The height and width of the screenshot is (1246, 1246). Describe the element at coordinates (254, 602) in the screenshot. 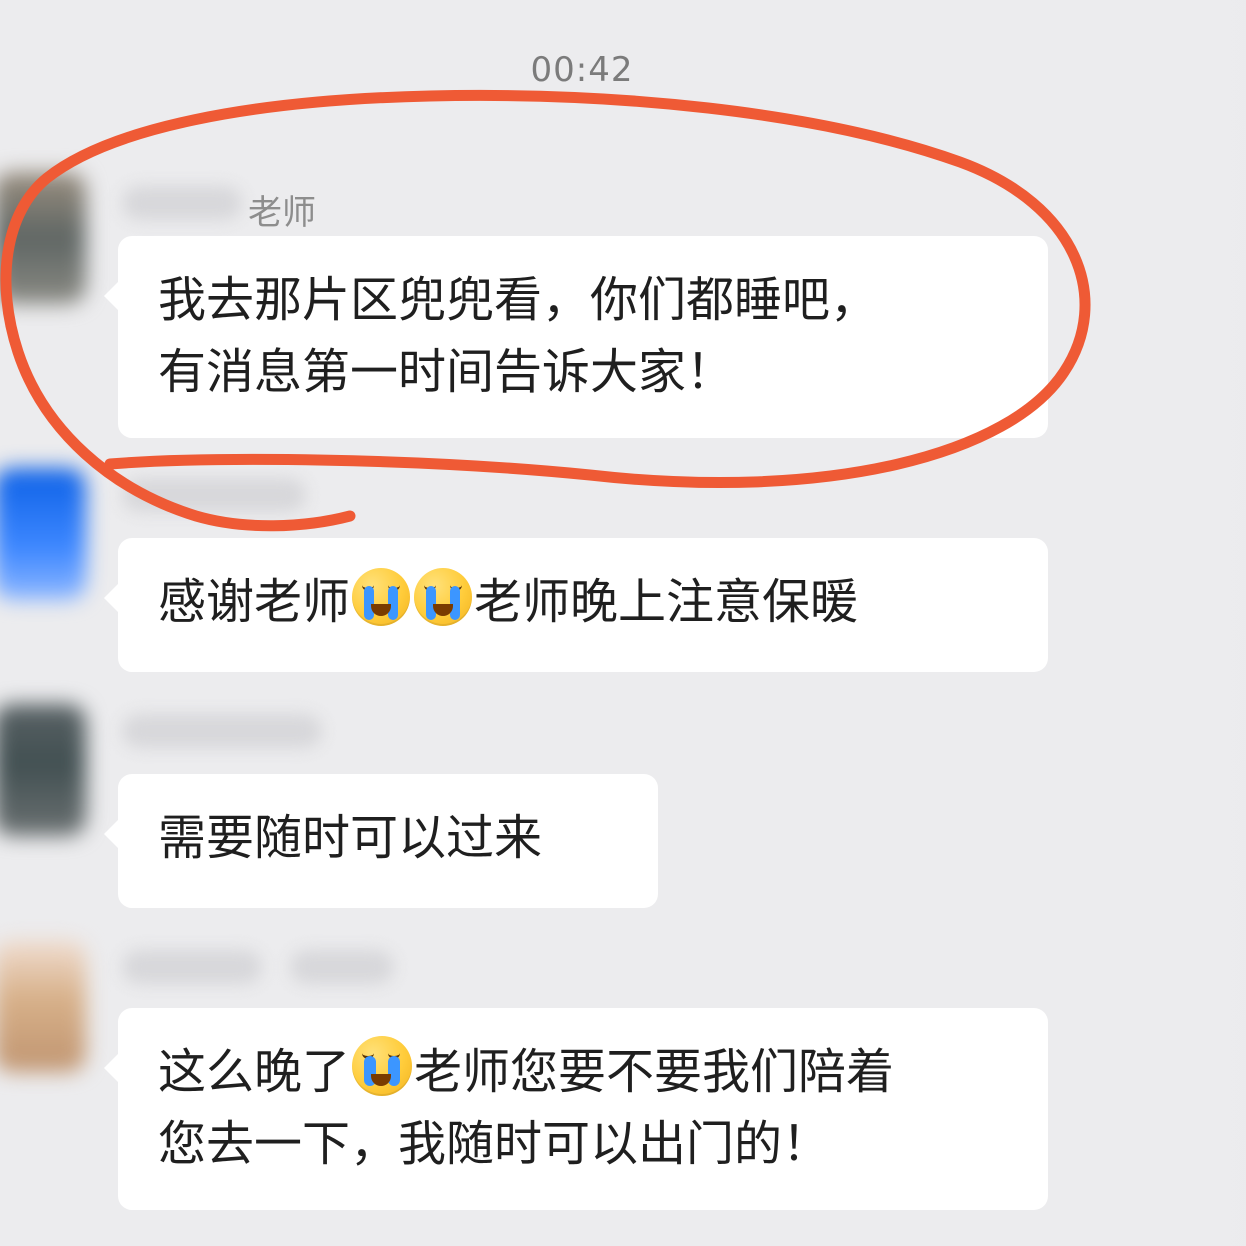

I see `message-text: 感谢老师` at that location.